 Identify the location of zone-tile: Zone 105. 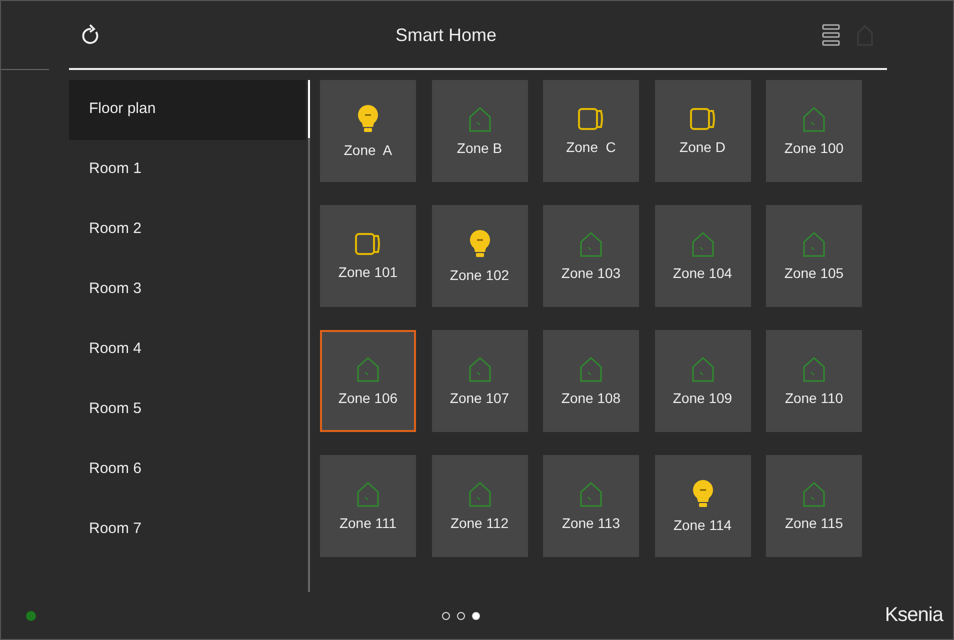
(814, 256).